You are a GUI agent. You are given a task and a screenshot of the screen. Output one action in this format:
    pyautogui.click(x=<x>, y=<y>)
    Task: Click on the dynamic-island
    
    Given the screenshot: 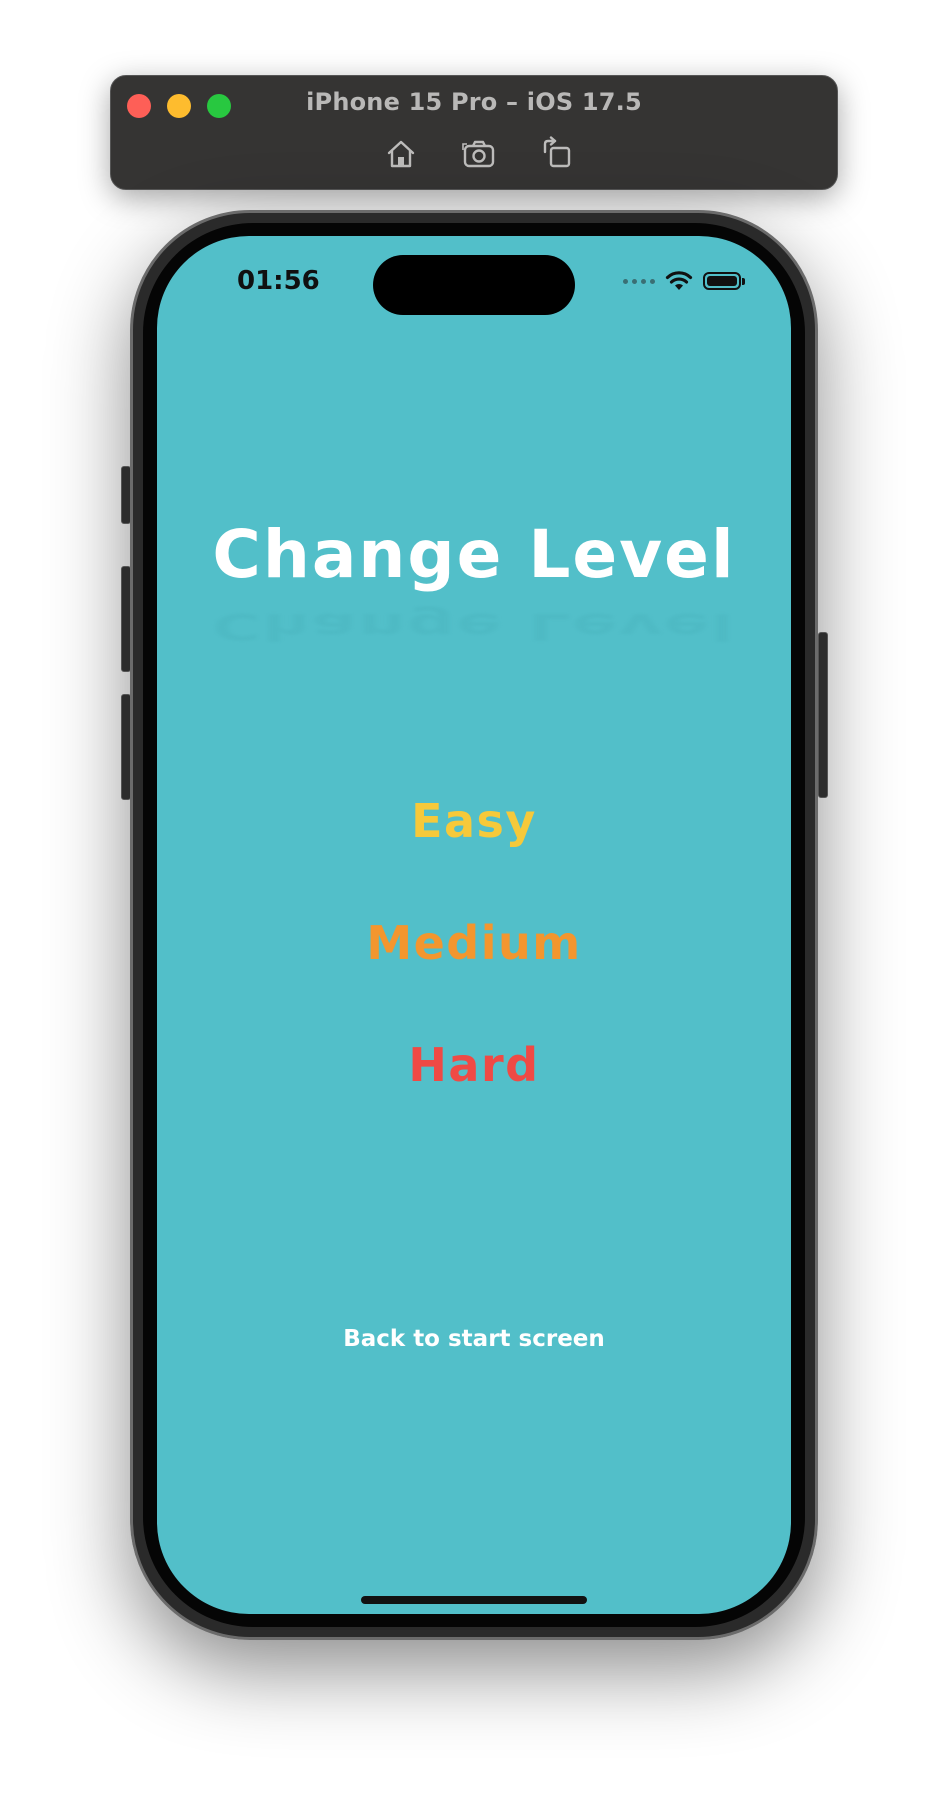 What is the action you would take?
    pyautogui.click(x=474, y=285)
    